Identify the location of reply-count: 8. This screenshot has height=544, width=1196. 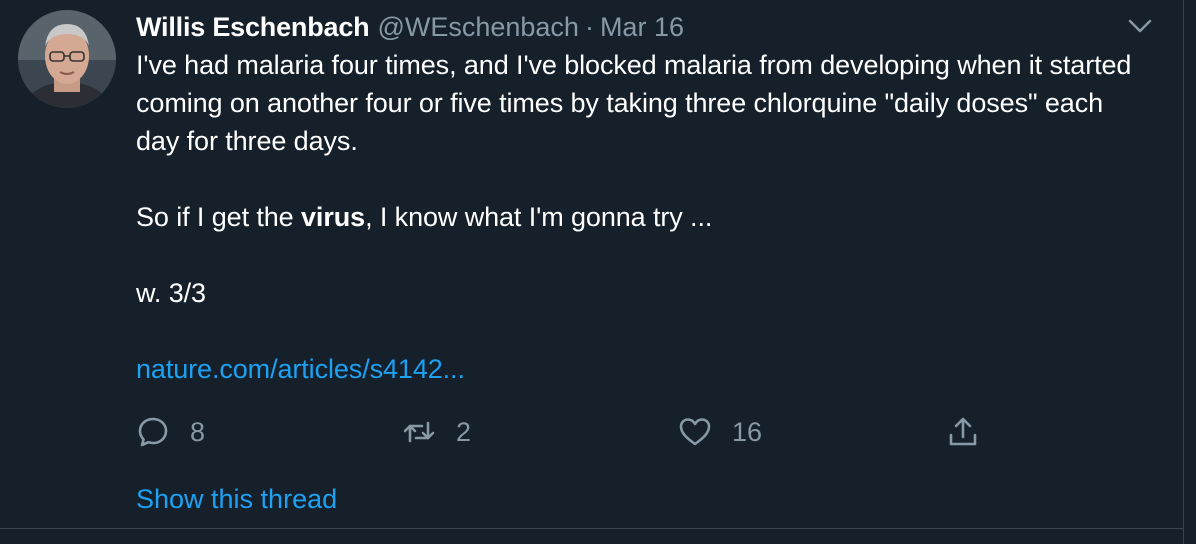
(198, 431).